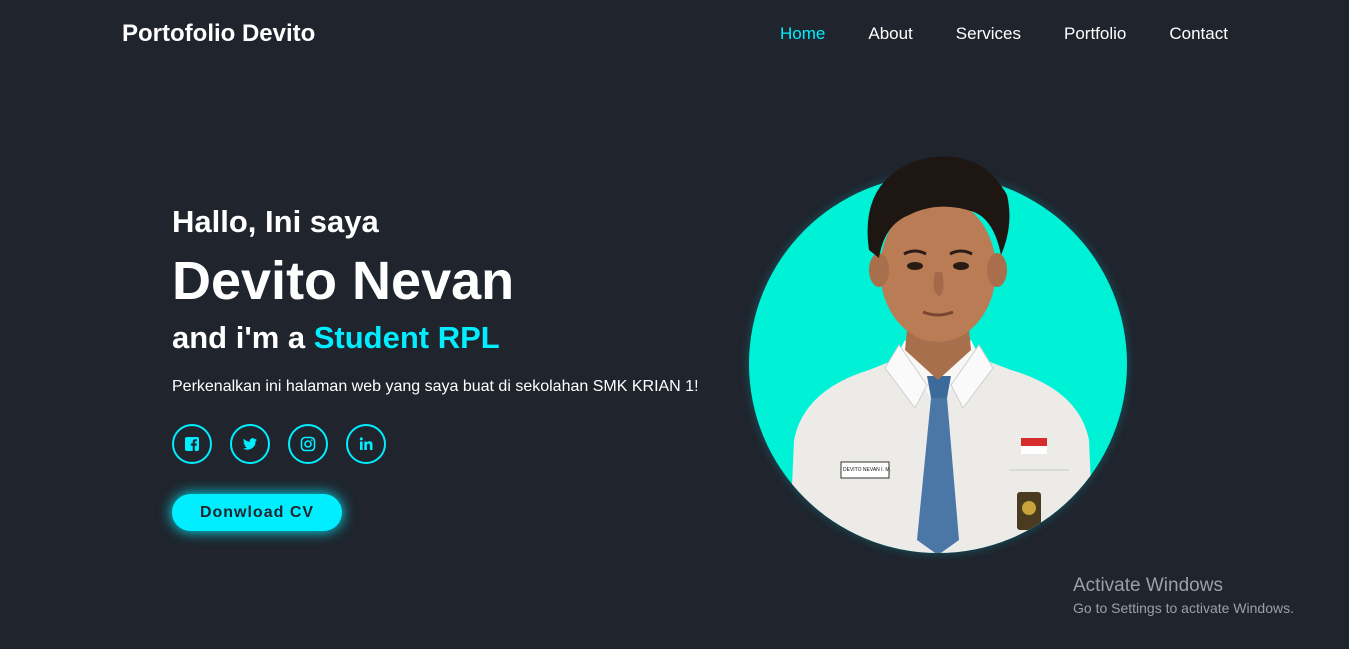  What do you see at coordinates (243, 337) in the screenshot?
I see `role-prefix: and i'm a` at bounding box center [243, 337].